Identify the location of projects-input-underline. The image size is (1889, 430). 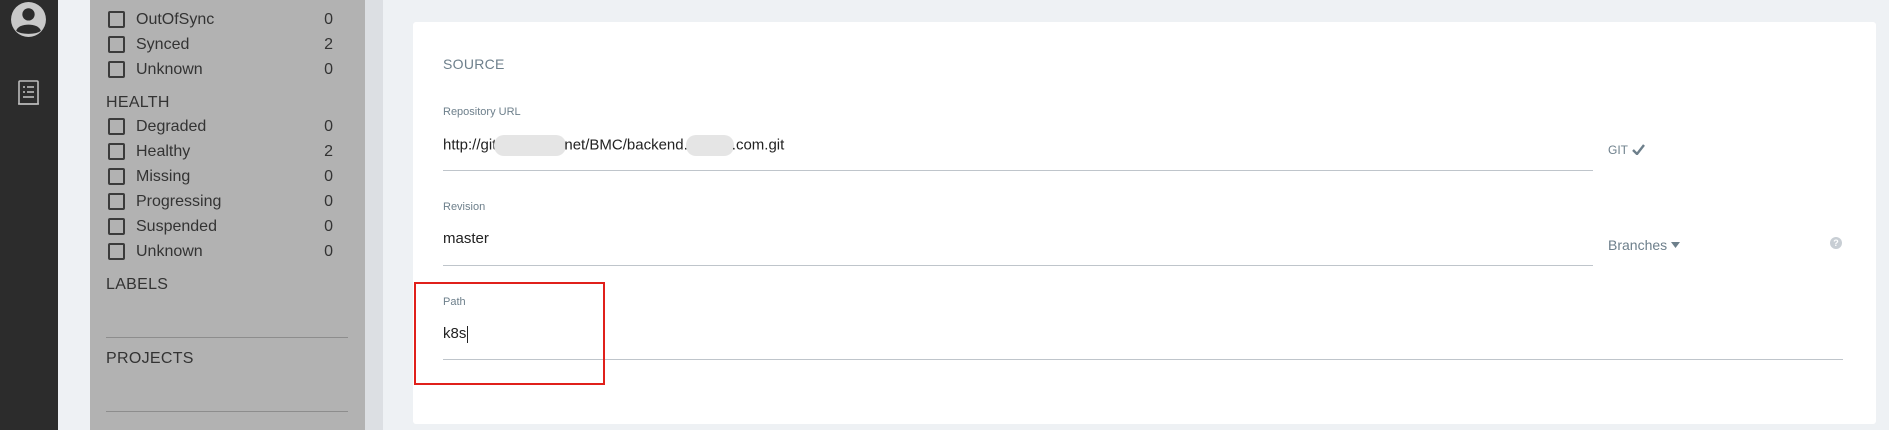
(227, 411).